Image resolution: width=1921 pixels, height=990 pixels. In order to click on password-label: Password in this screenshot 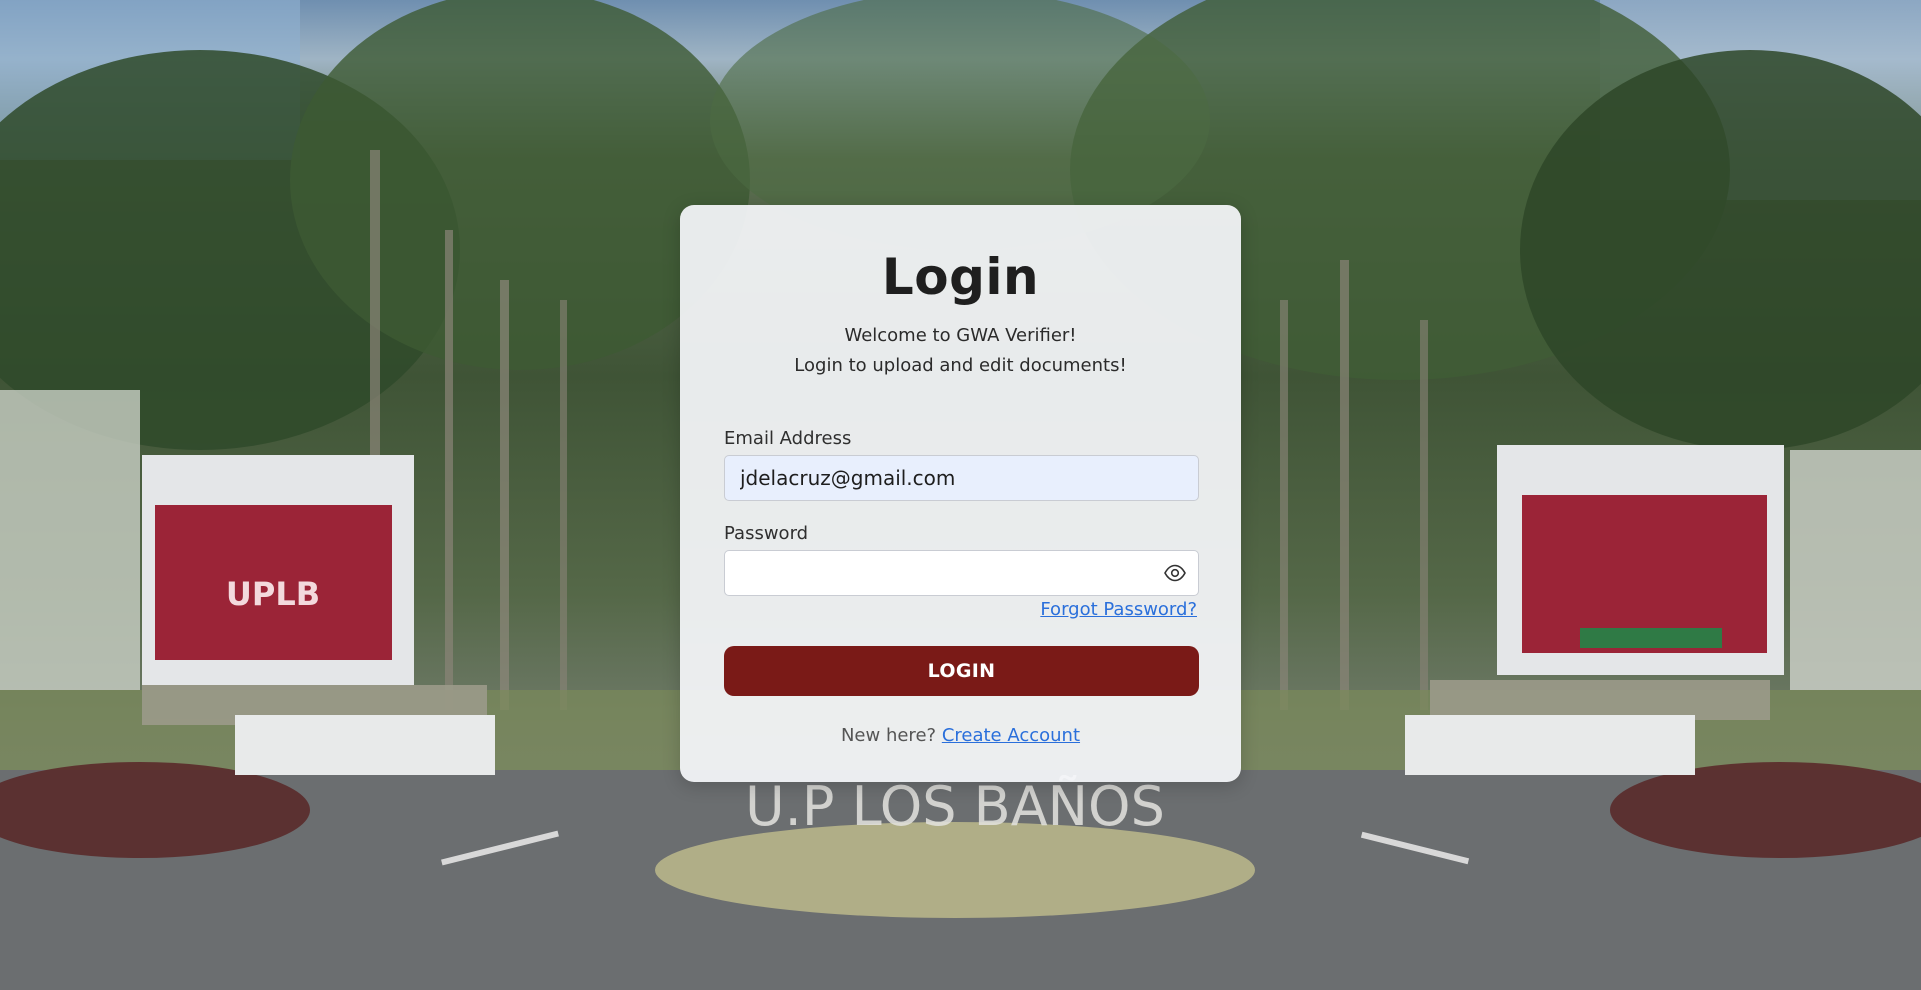, I will do `click(766, 533)`.